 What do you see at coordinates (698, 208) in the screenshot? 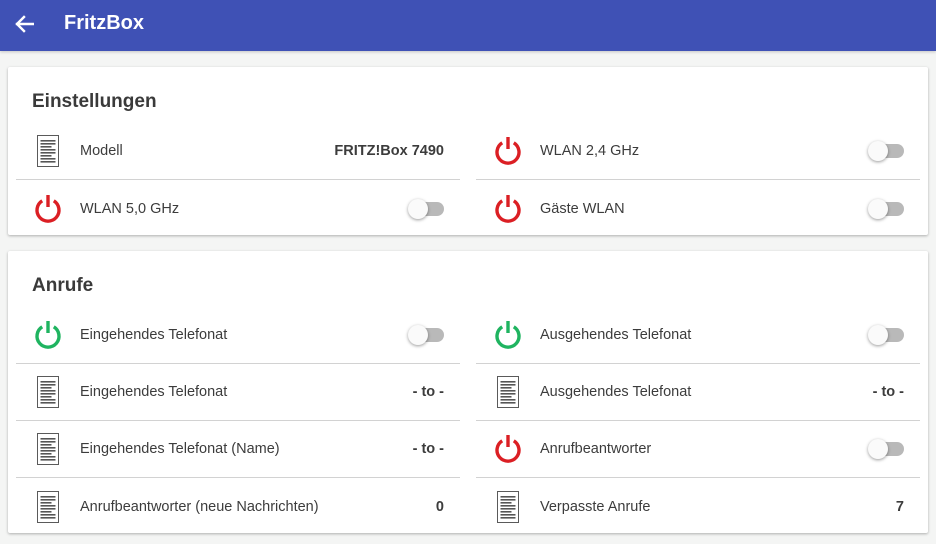
I see `einstellungen-row: Gäste WLAN` at bounding box center [698, 208].